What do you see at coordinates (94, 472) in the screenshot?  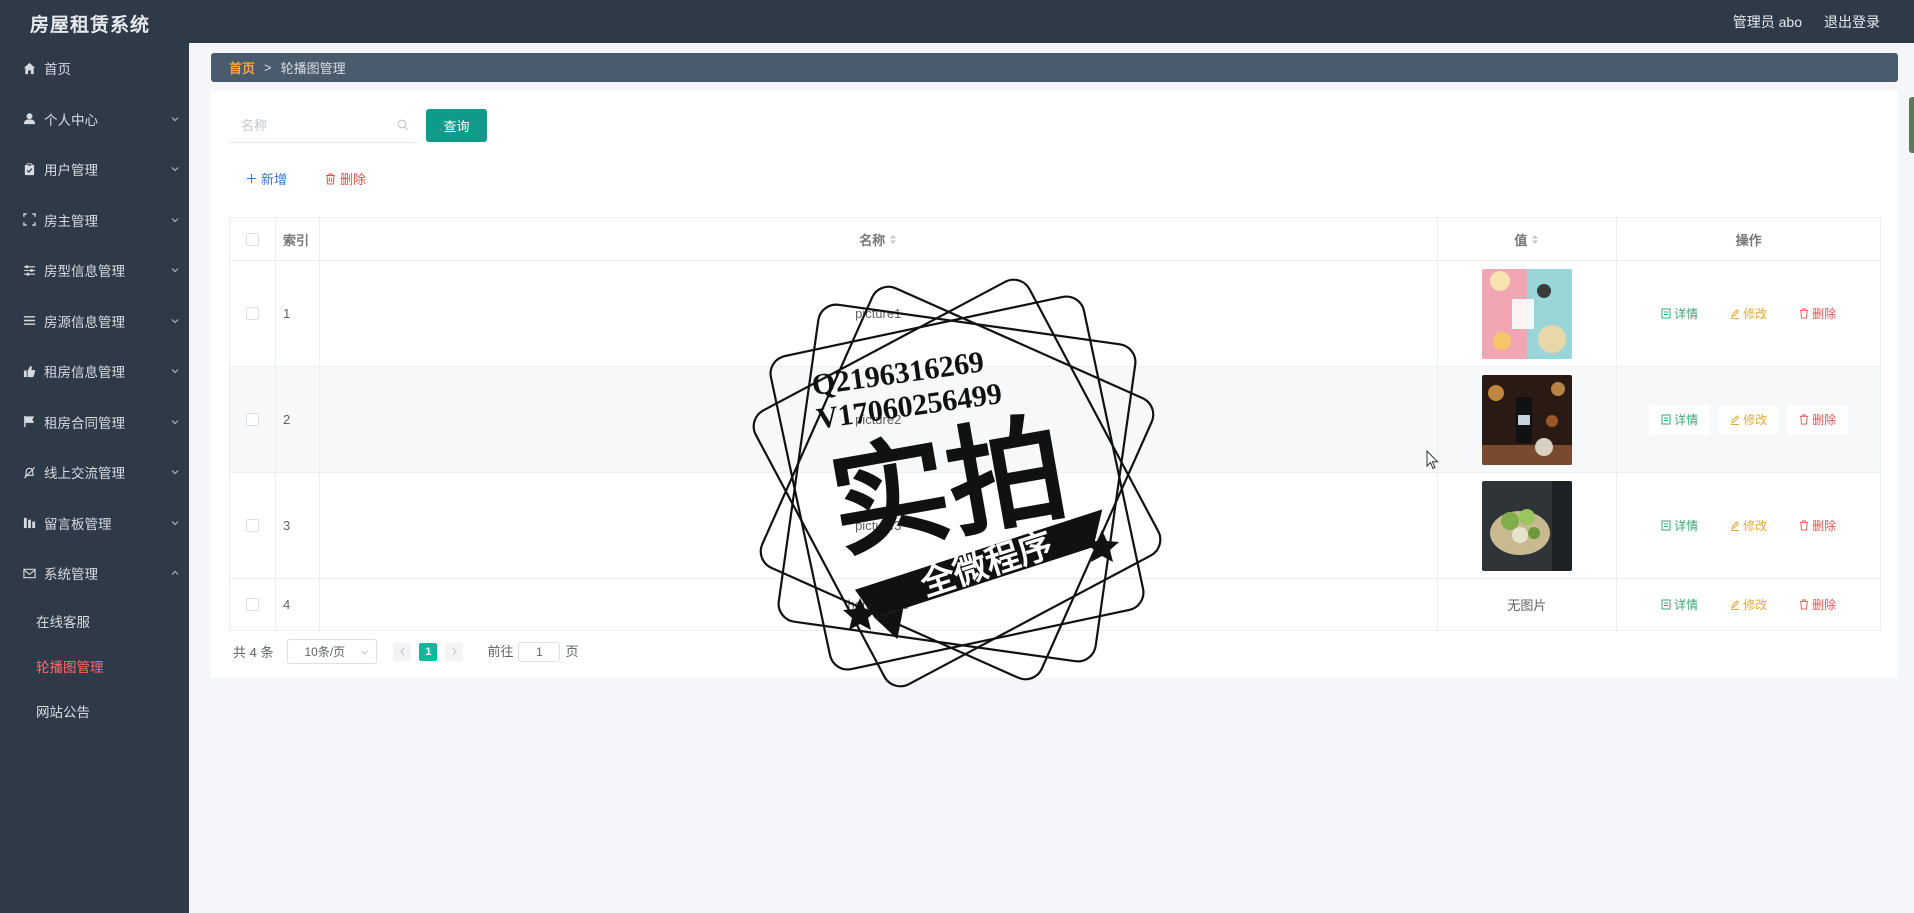 I see `sidebar-item-online-chat: 线上交流管理` at bounding box center [94, 472].